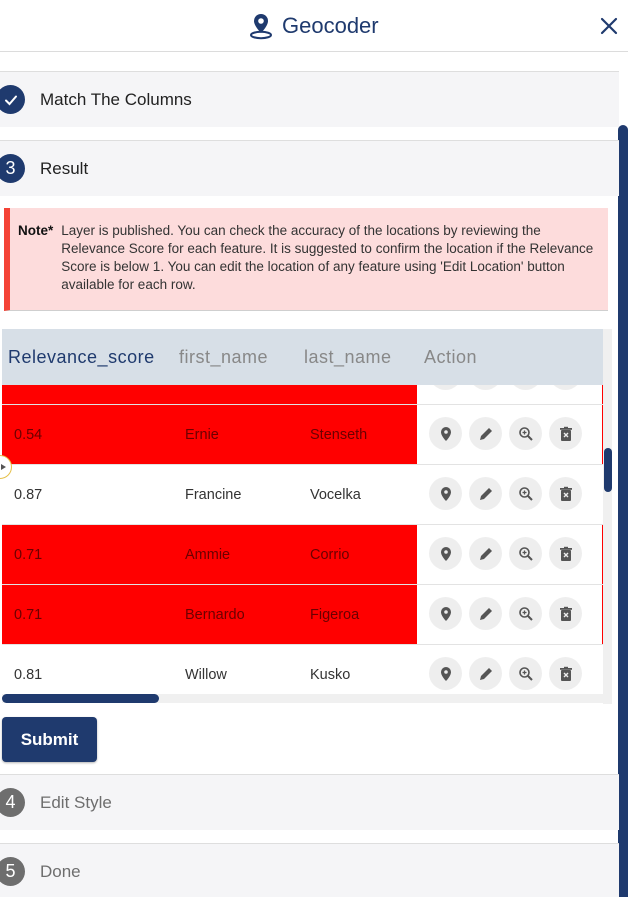 The height and width of the screenshot is (897, 628). I want to click on cell-relevance-score: 0.54, so click(28, 435).